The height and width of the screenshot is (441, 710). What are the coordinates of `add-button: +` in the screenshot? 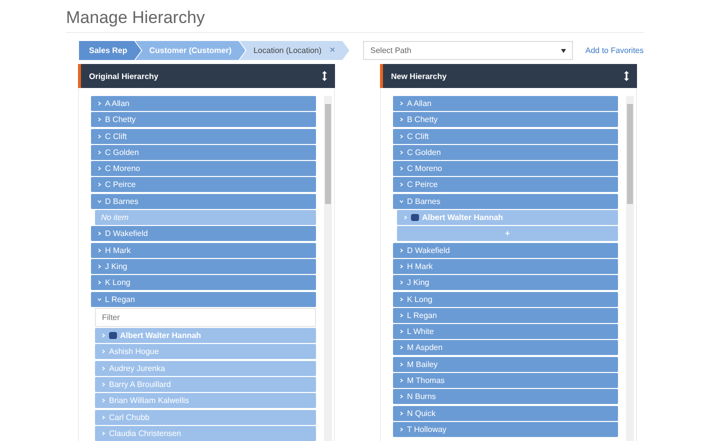 It's located at (507, 234).